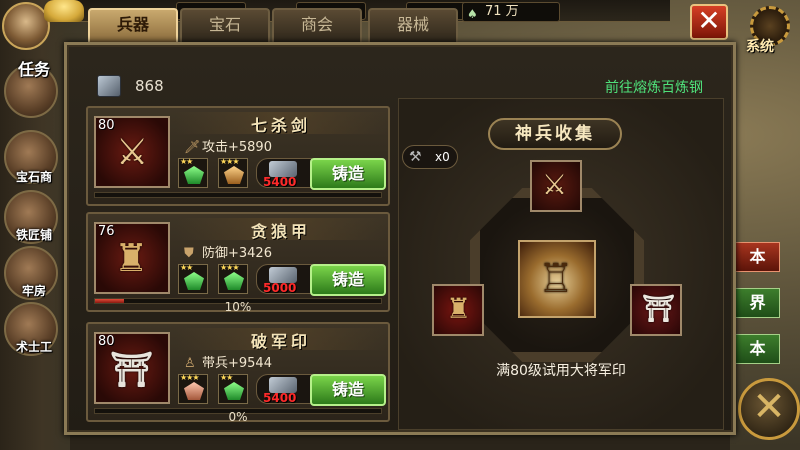 The height and width of the screenshot is (450, 800). Describe the element at coordinates (33, 291) in the screenshot. I see `side-label-prison: 牢房` at that location.